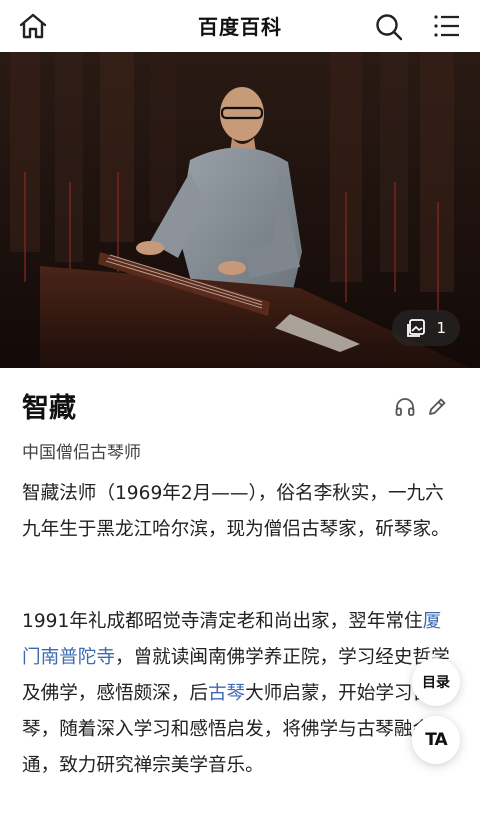 This screenshot has width=480, height=833. What do you see at coordinates (436, 682) in the screenshot?
I see `table-of-contents-button: 目录` at bounding box center [436, 682].